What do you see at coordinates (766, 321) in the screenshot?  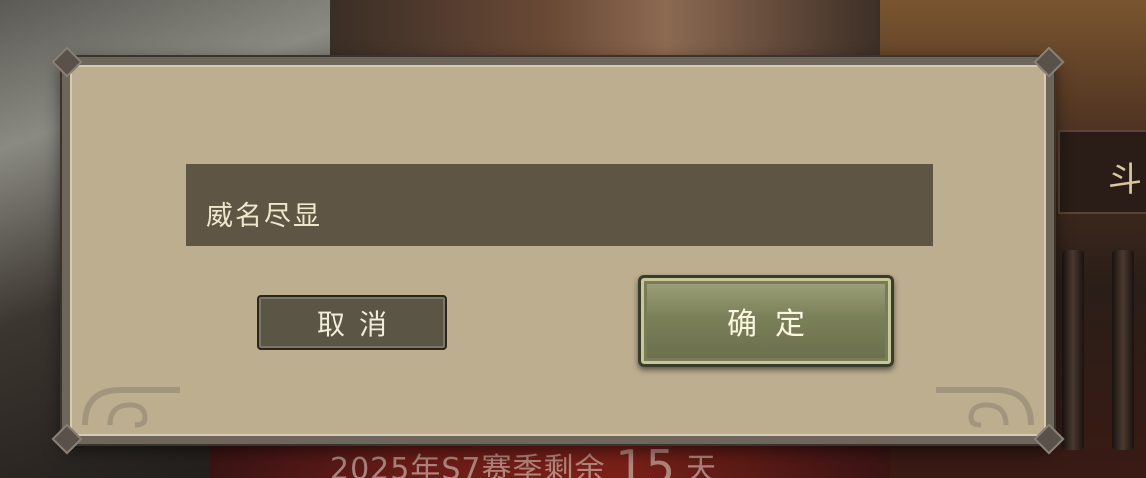 I see `confirm-button: 确定` at bounding box center [766, 321].